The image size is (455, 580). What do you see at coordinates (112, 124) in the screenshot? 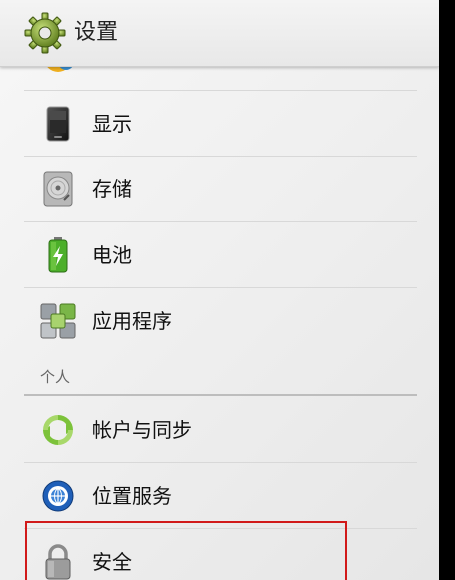
I see `settings-item-label: 显示` at bounding box center [112, 124].